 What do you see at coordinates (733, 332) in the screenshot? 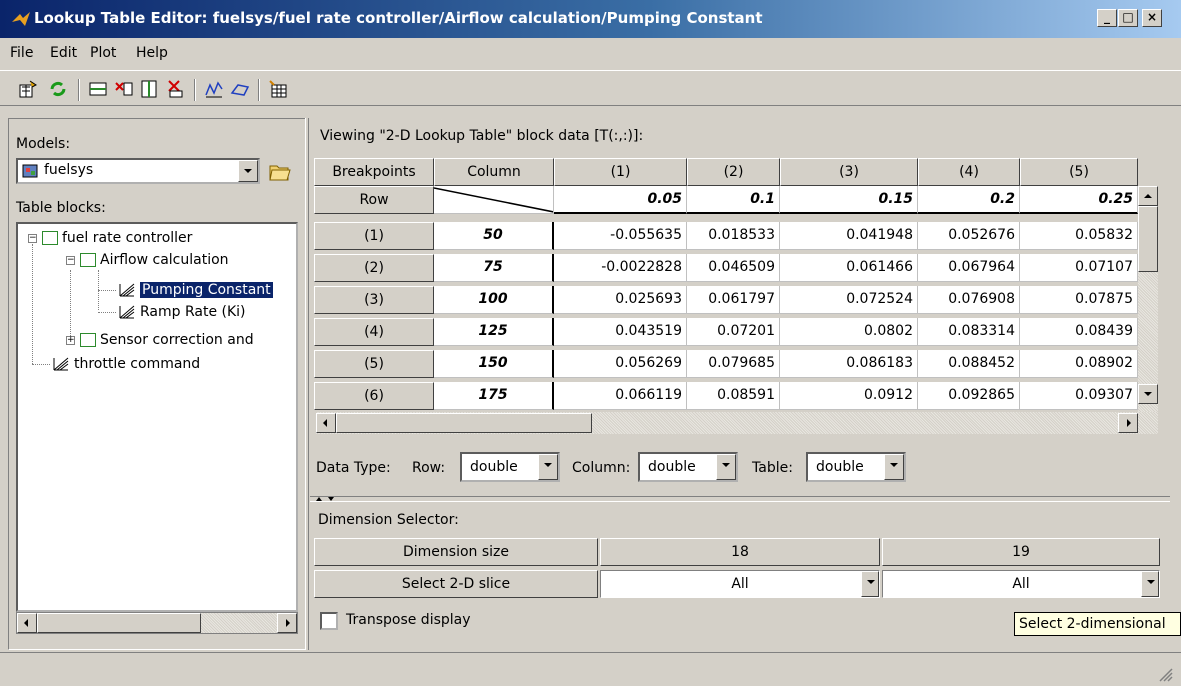
I see `table-cell: 0.07201` at bounding box center [733, 332].